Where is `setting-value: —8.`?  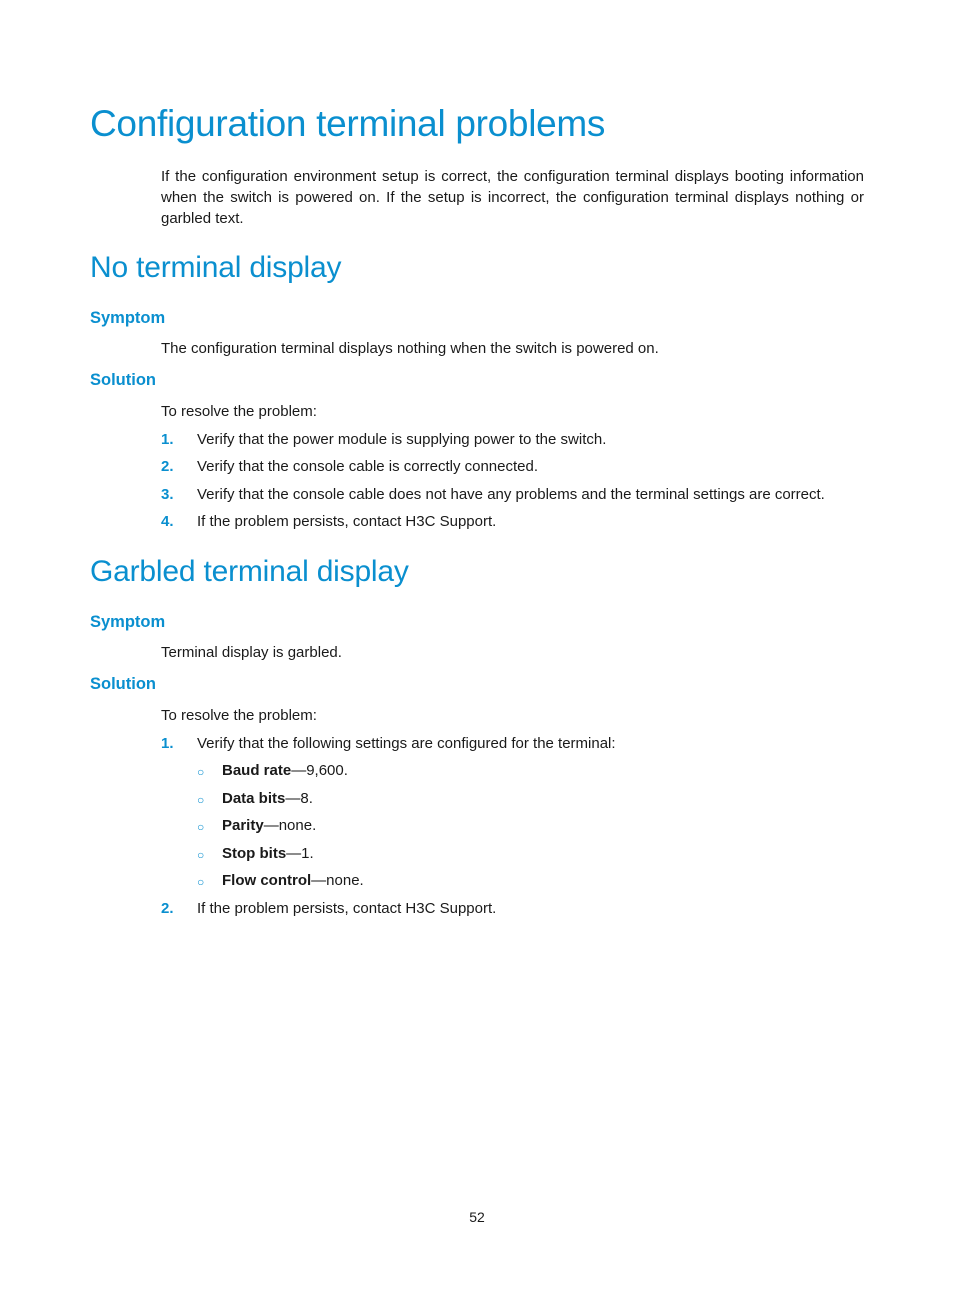 setting-value: —8. is located at coordinates (299, 798).